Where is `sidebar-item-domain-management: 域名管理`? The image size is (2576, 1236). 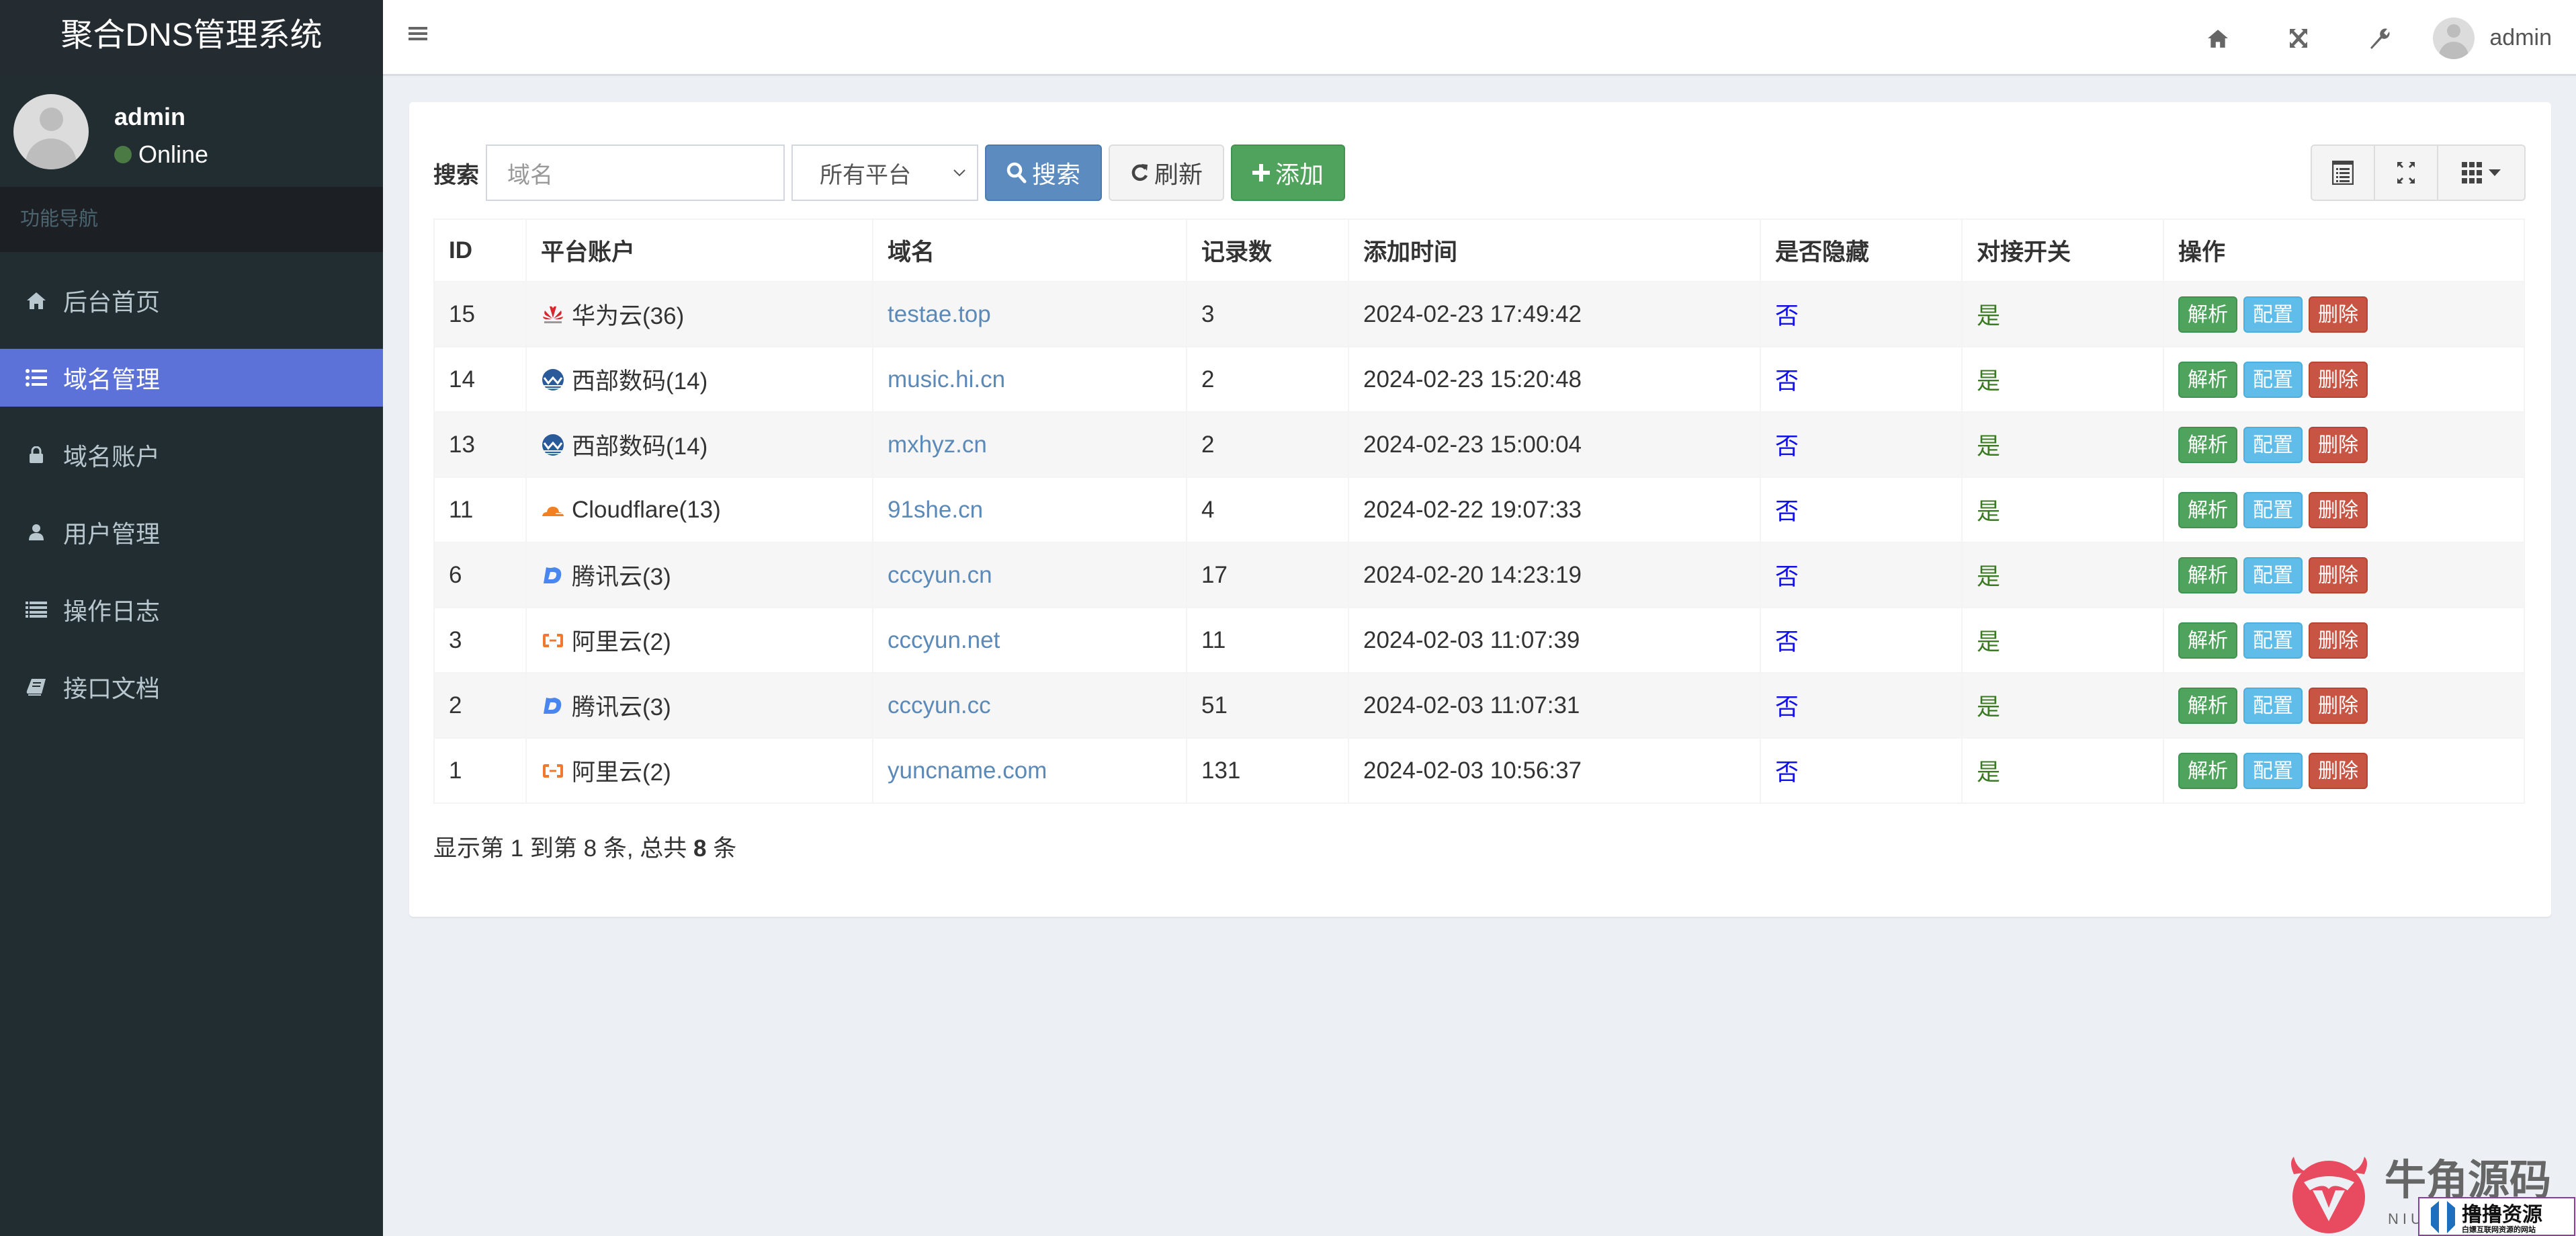
sidebar-item-domain-management: 域名管理 is located at coordinates (191, 378).